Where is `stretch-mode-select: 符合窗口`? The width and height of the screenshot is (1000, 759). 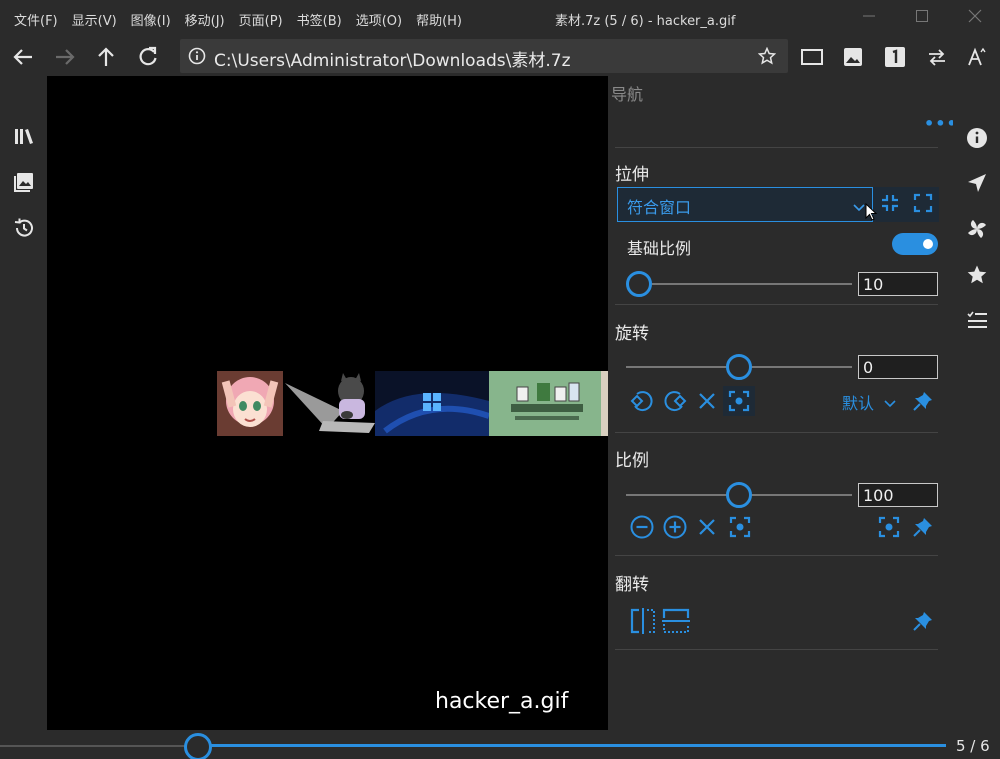
stretch-mode-select: 符合窗口 is located at coordinates (745, 204).